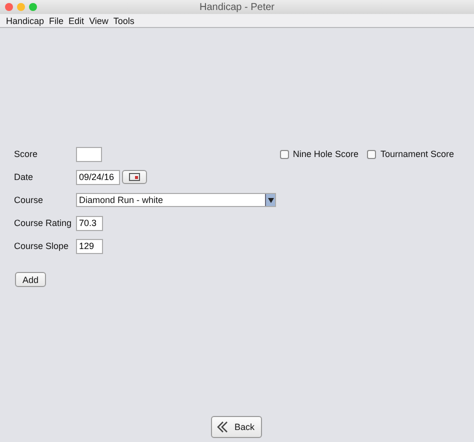 The height and width of the screenshot is (442, 474). I want to click on field-label: Score, so click(26, 154).